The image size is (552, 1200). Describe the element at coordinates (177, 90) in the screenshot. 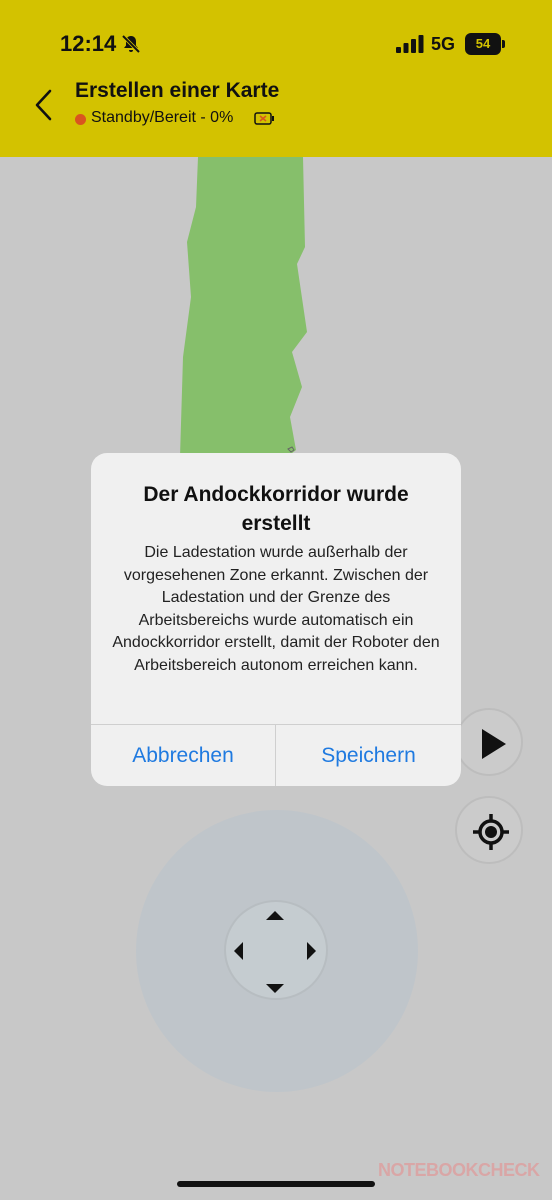

I see `page-title: Erstellen einer Karte` at that location.